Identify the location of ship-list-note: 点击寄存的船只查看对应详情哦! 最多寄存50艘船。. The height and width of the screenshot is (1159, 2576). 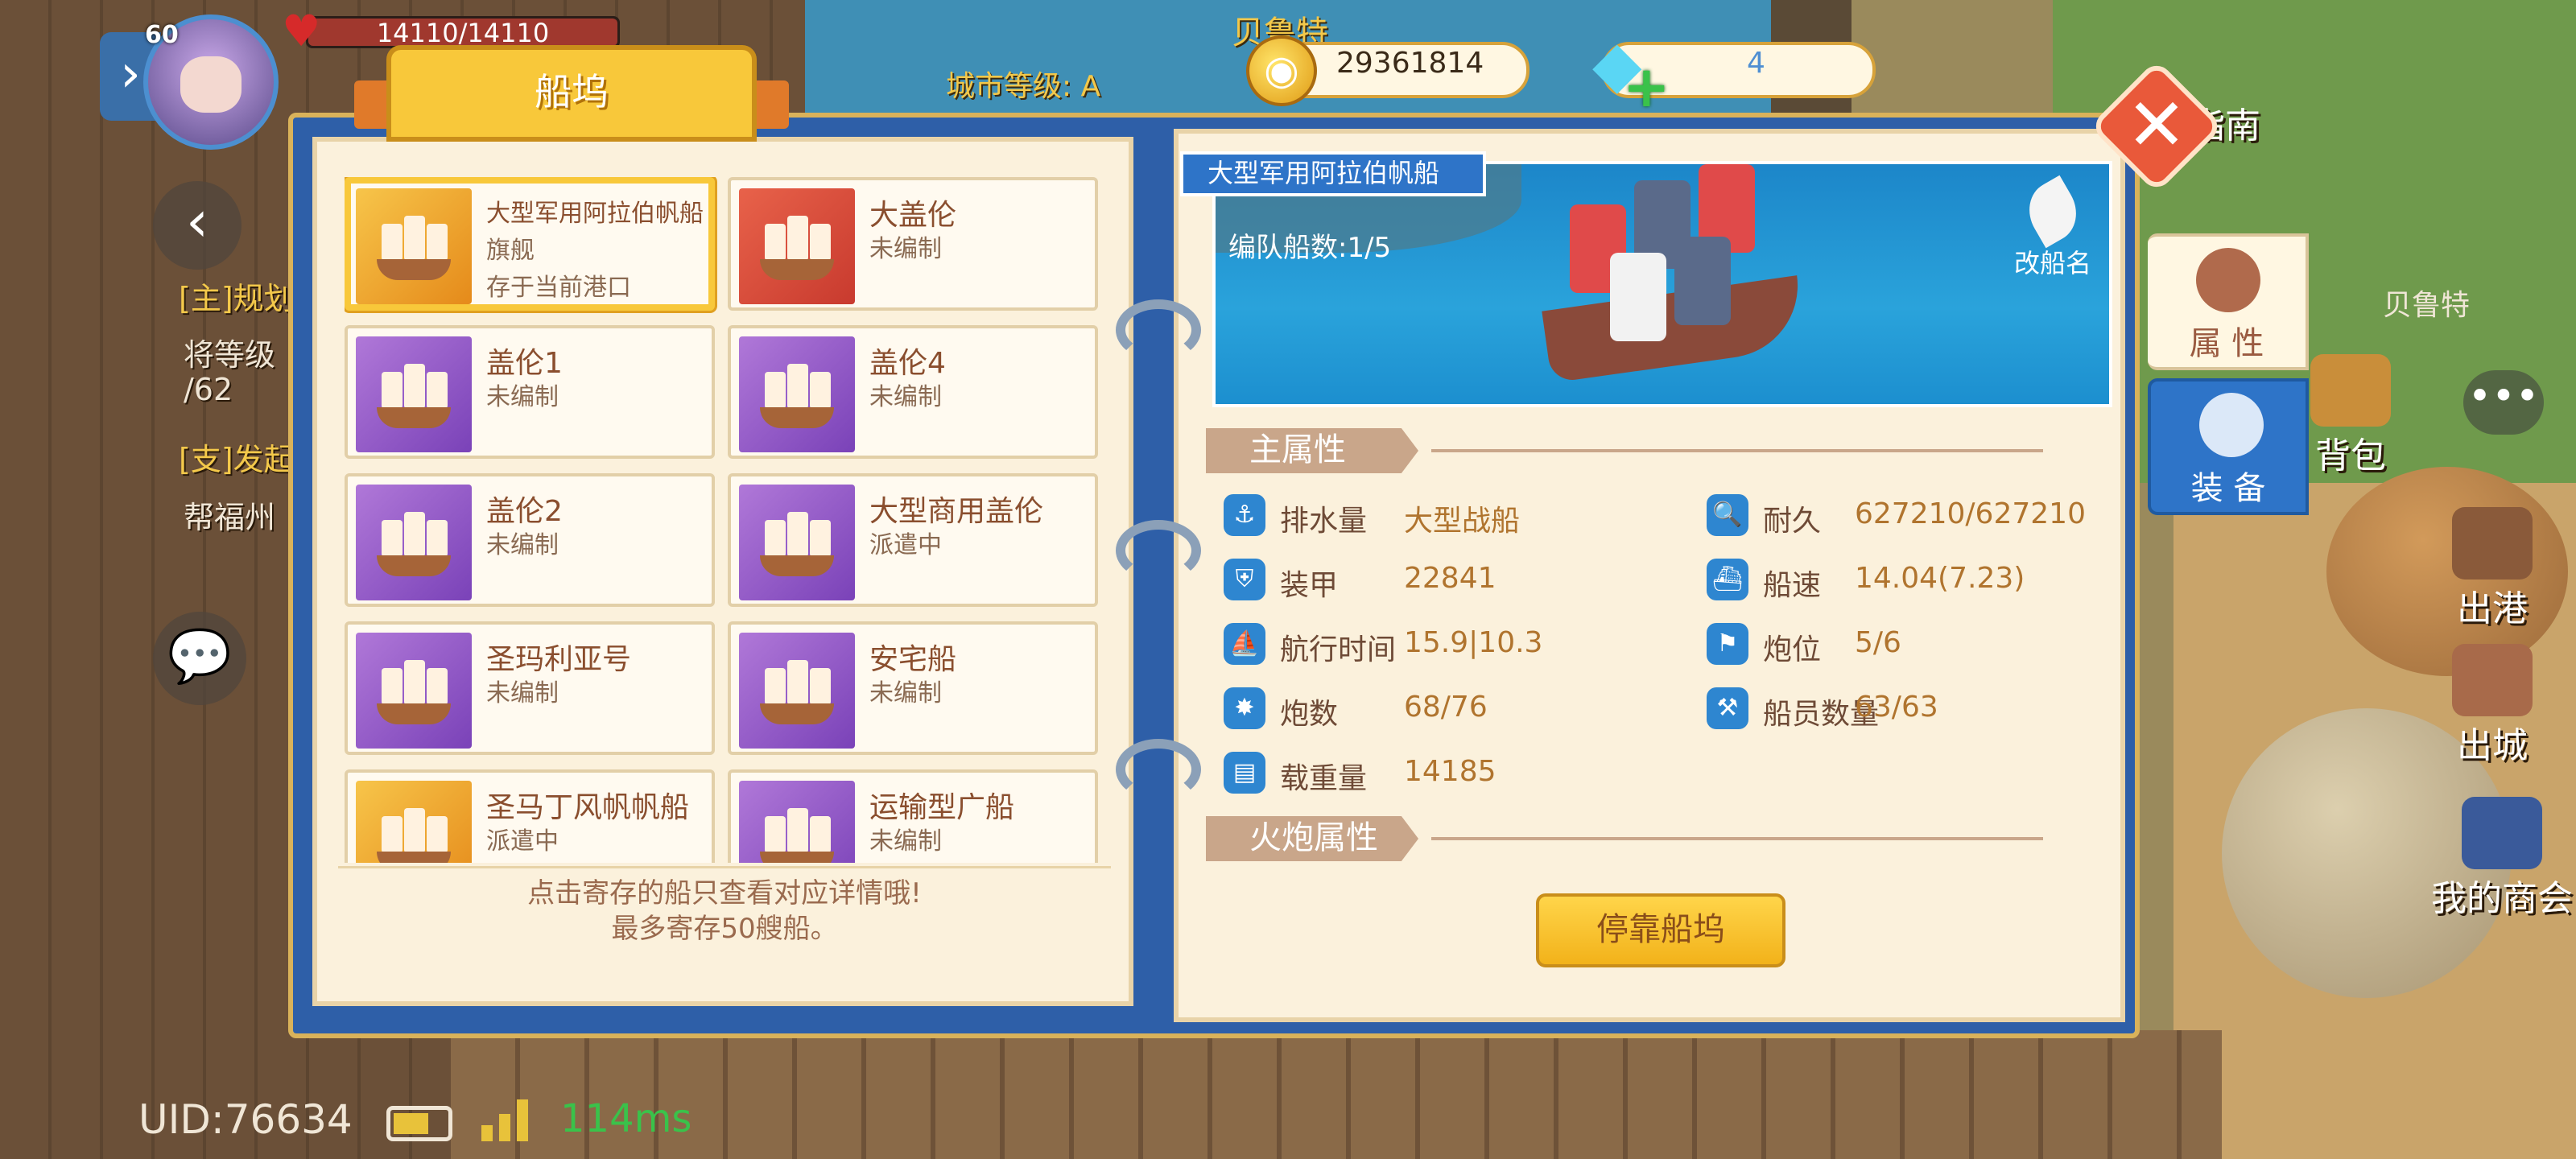
(724, 911).